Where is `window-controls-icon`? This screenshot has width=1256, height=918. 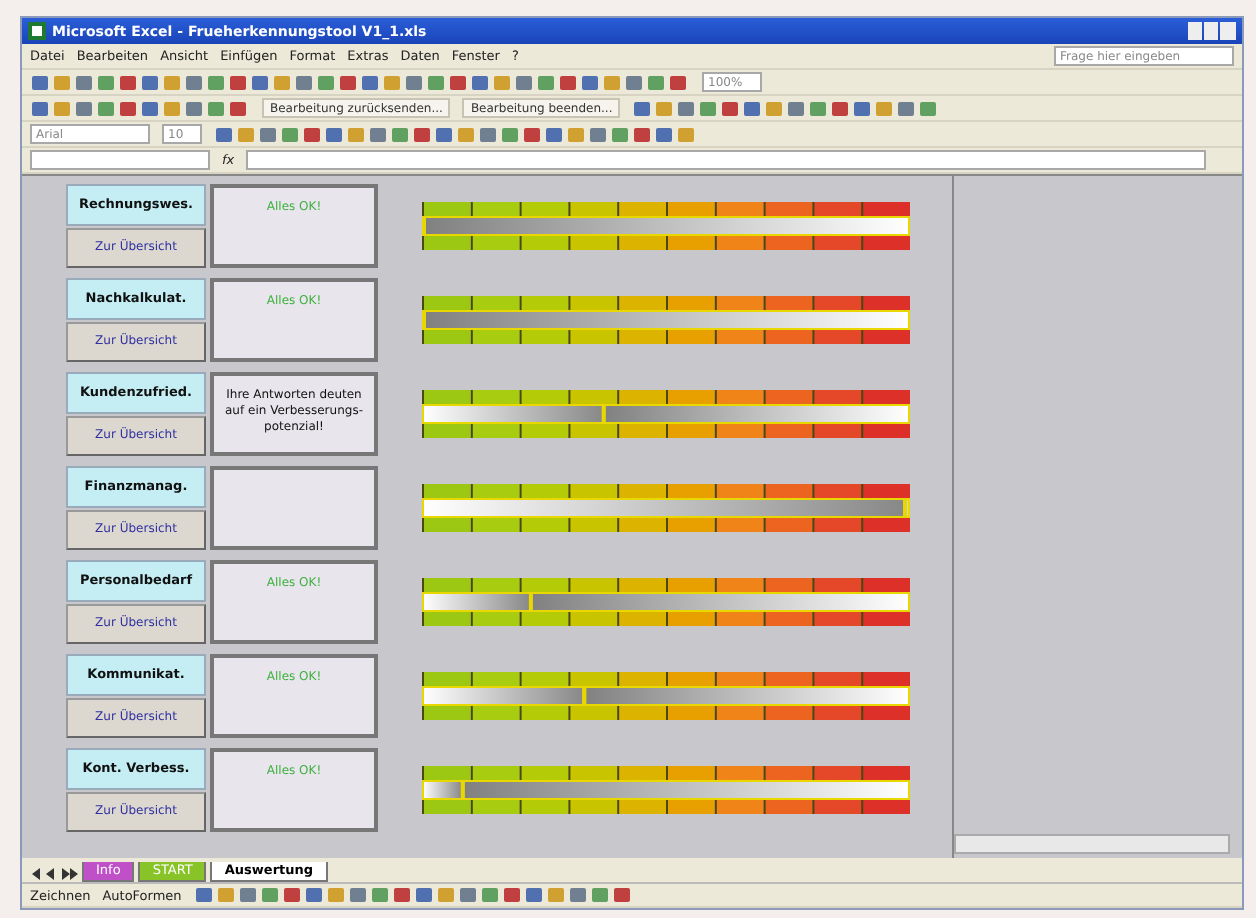 window-controls-icon is located at coordinates (1212, 31).